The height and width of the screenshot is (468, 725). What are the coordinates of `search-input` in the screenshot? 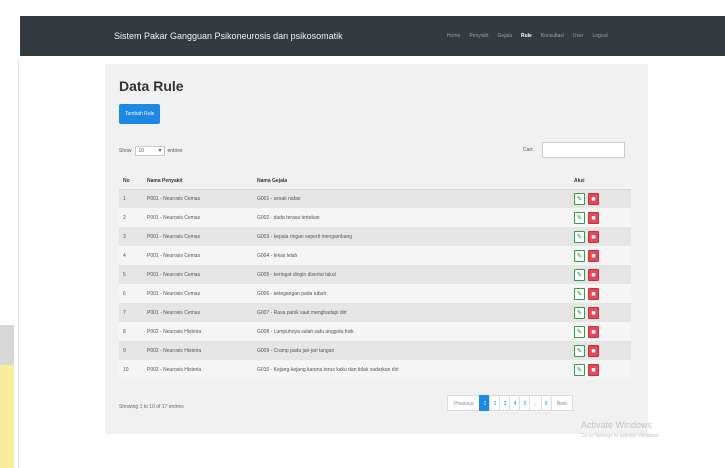 It's located at (583, 150).